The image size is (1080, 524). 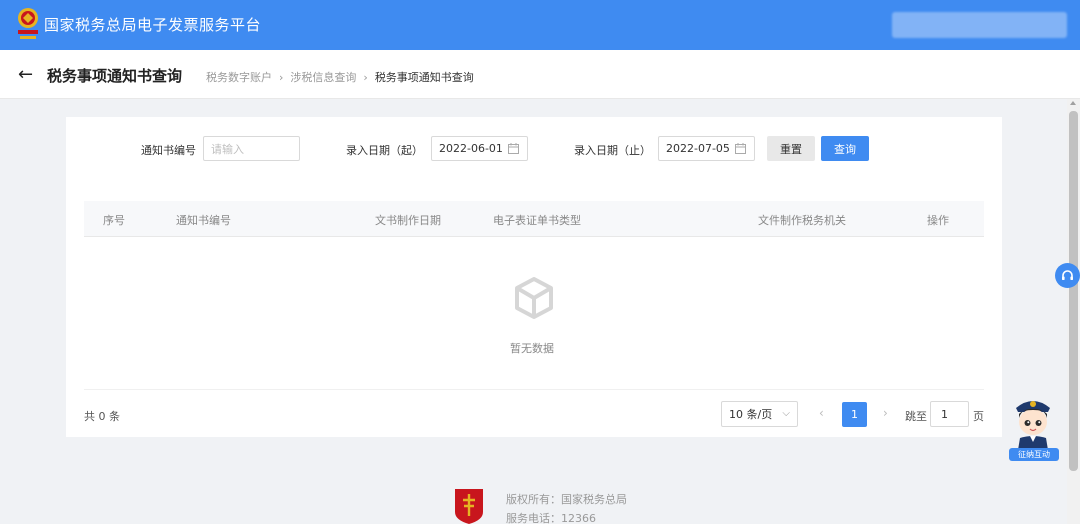 What do you see at coordinates (168, 150) in the screenshot?
I see `notice-no-label: 通知书编号` at bounding box center [168, 150].